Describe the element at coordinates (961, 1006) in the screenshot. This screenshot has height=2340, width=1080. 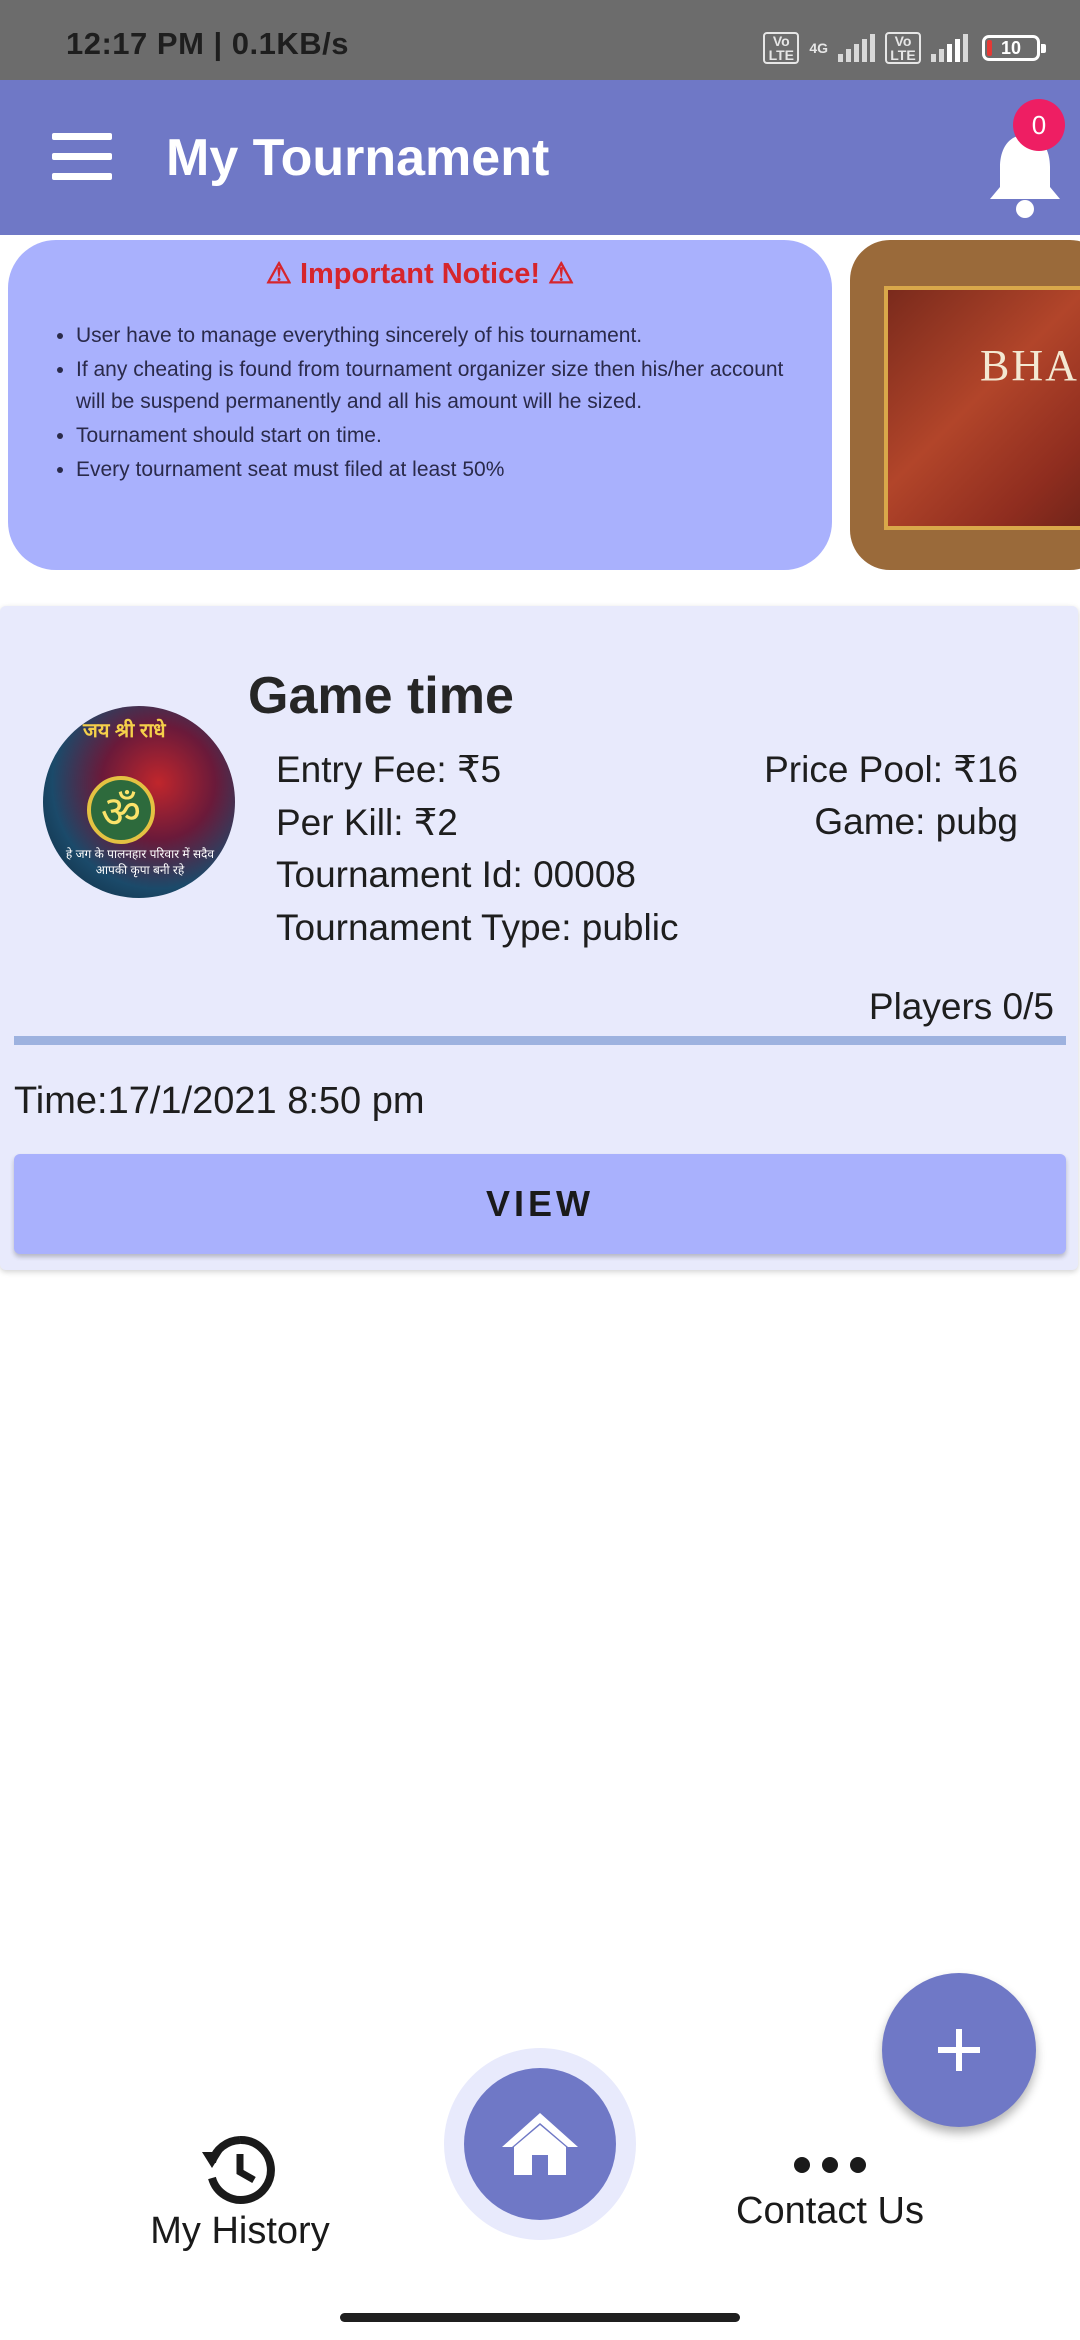
I see `players-count: Players 0/5` at that location.